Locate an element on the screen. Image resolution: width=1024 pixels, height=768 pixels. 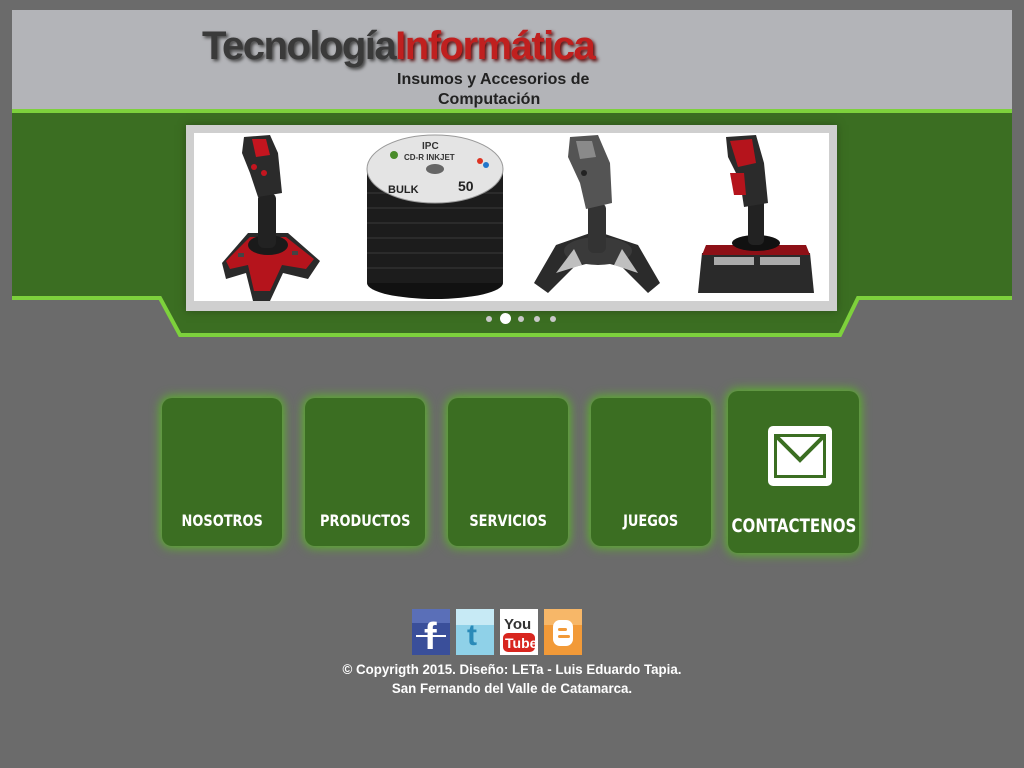
joystick-red-icon is located at coordinates (271, 218).